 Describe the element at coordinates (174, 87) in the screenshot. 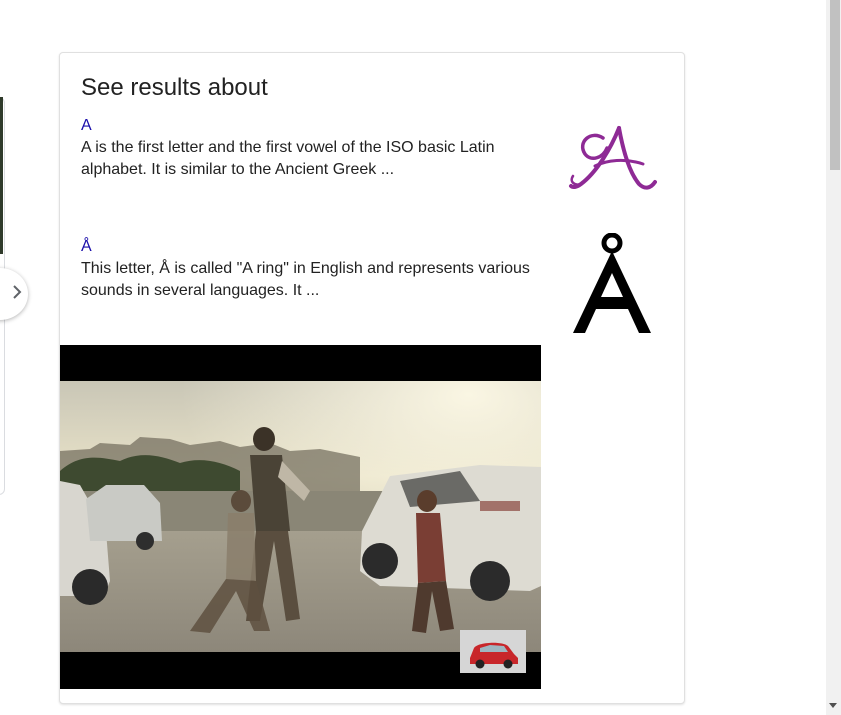

I see `card-title: See results about` at that location.